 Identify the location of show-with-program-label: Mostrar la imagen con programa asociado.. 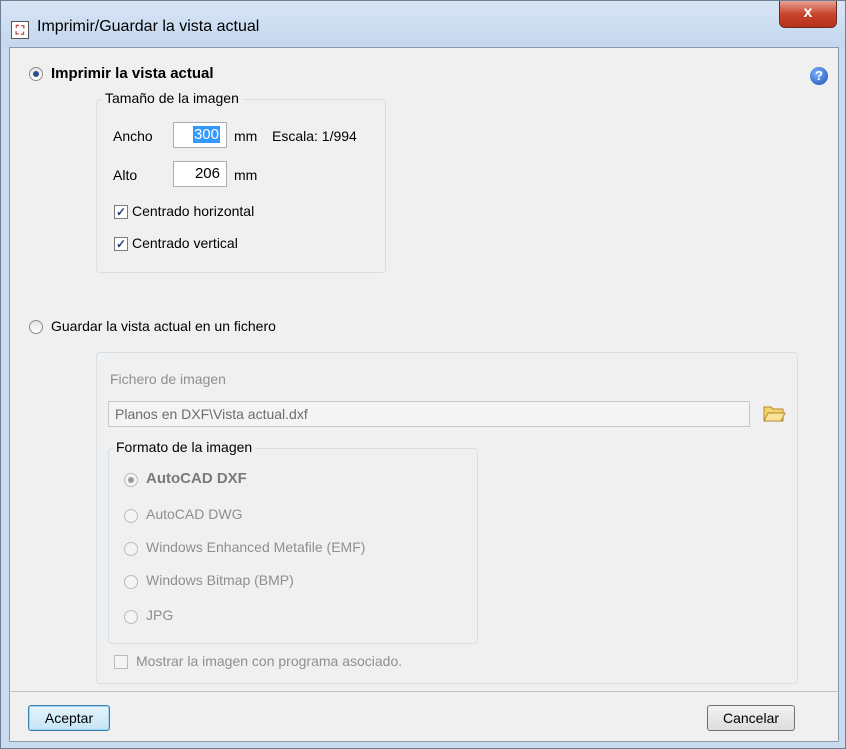
(269, 661).